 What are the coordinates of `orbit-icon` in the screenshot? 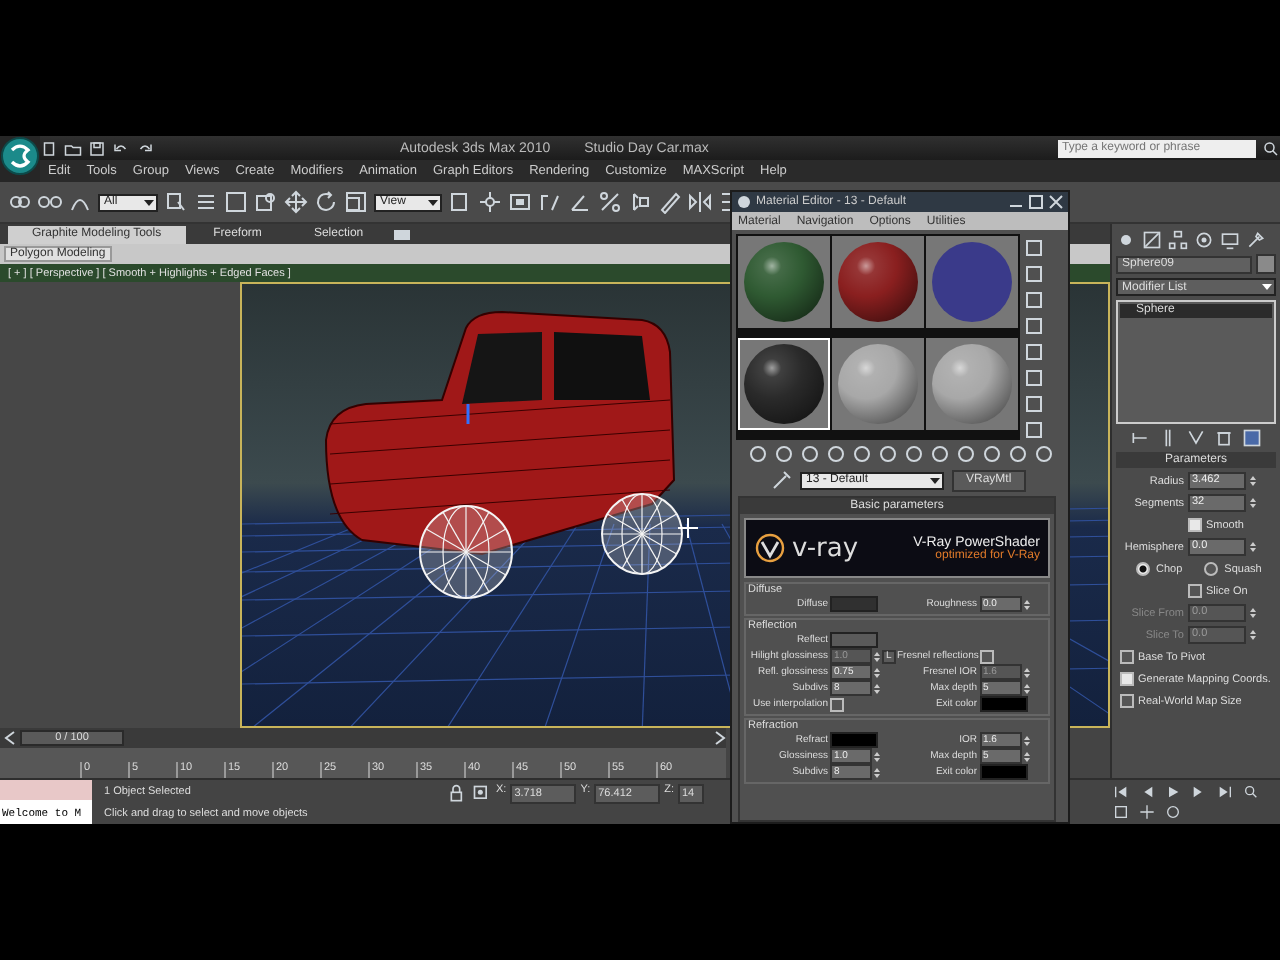 It's located at (1173, 812).